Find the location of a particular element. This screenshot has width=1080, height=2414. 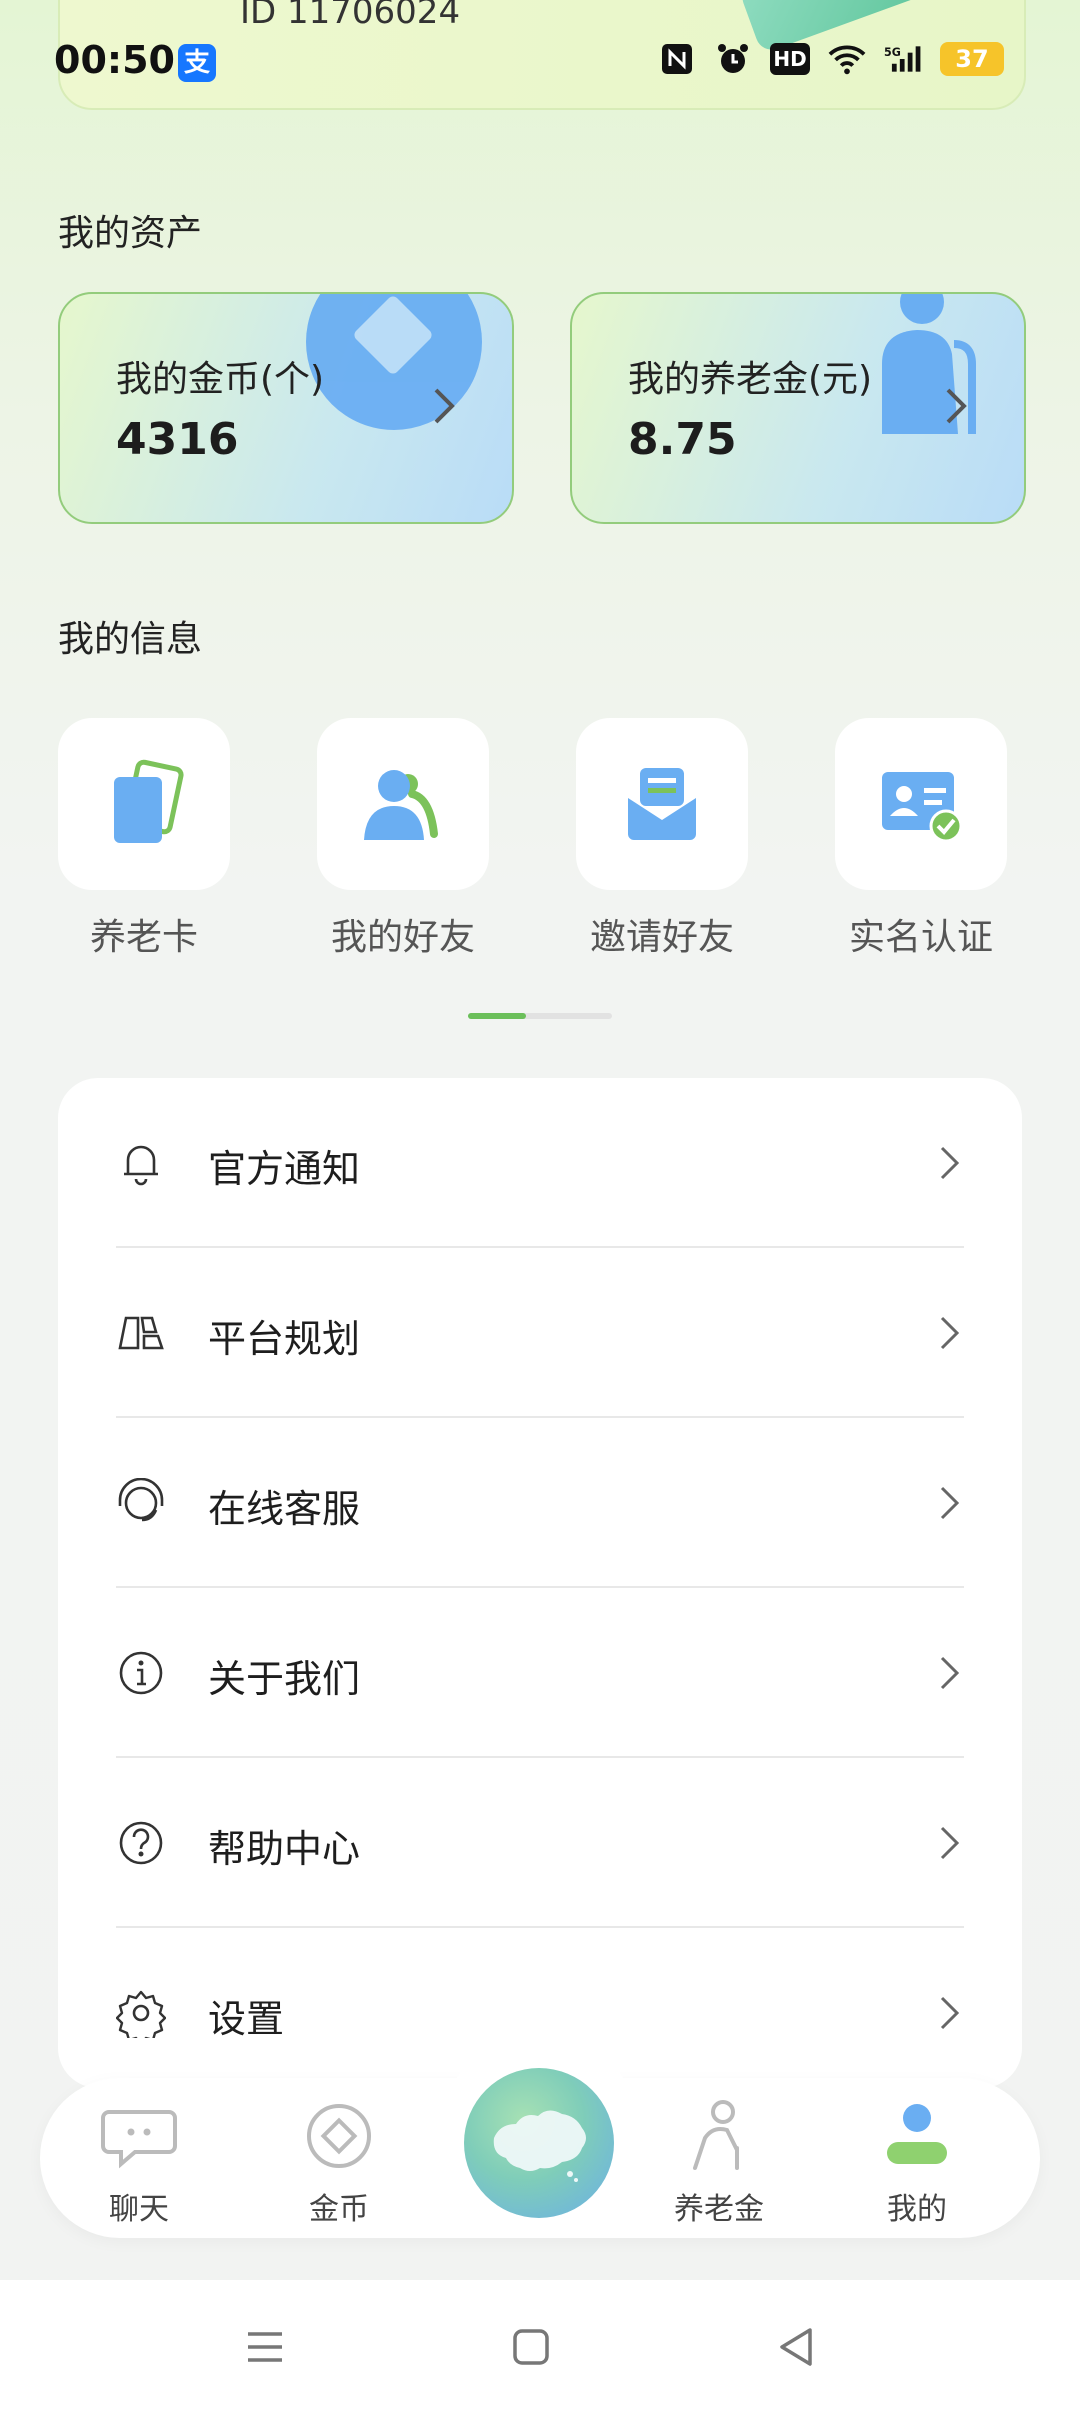

coin-icon is located at coordinates (339, 2136).